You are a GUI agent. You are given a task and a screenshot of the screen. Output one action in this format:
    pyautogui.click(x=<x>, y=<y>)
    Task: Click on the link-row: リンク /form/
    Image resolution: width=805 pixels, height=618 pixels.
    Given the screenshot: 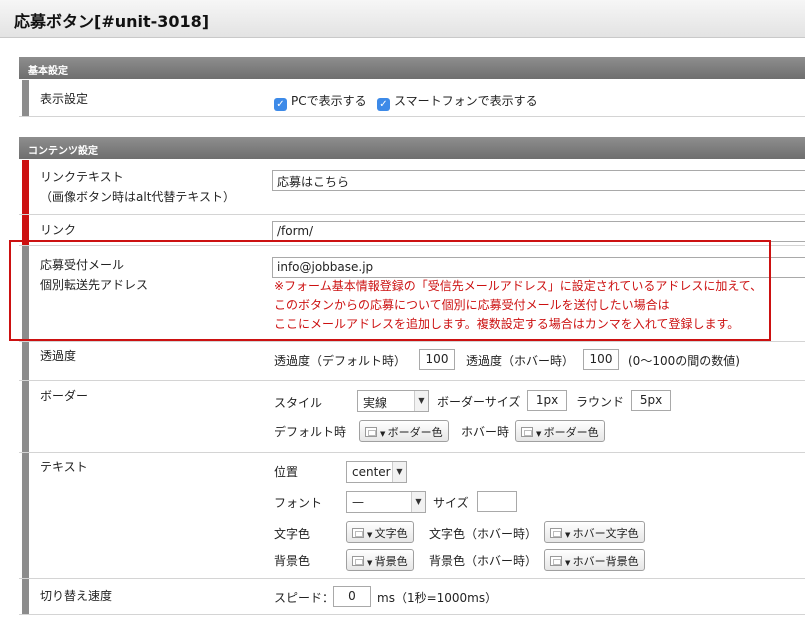 What is the action you would take?
    pyautogui.click(x=412, y=230)
    